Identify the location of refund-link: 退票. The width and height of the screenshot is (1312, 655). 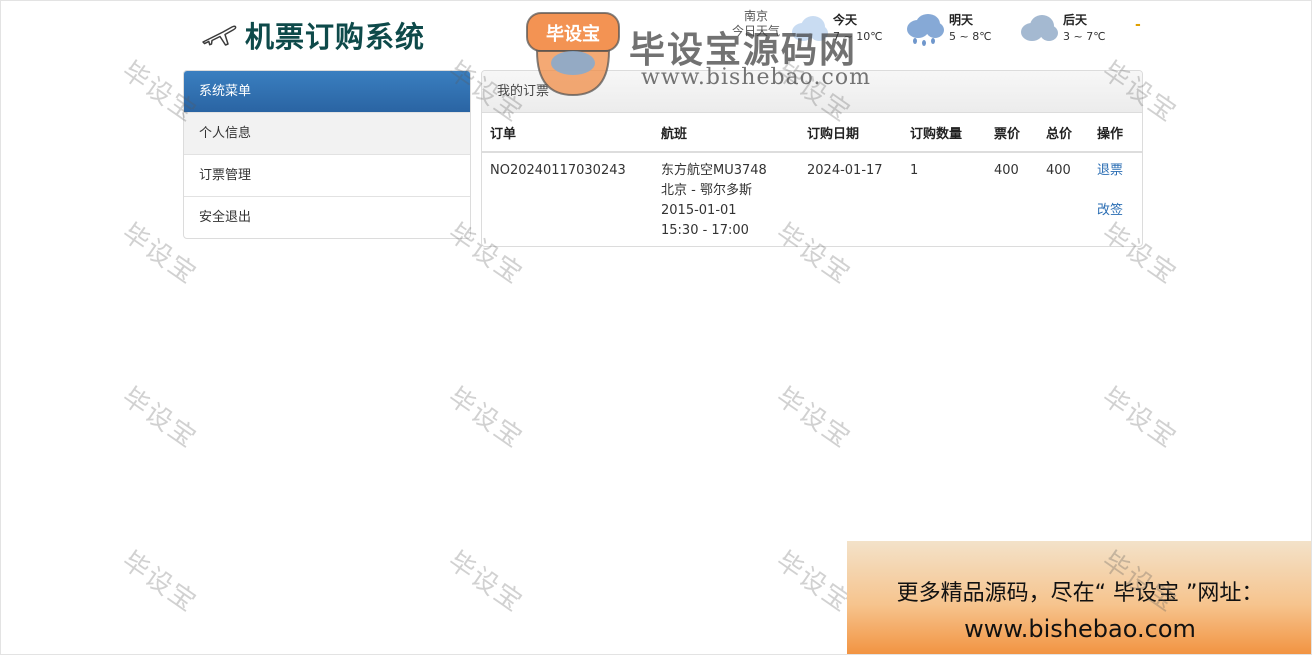
(1115, 171).